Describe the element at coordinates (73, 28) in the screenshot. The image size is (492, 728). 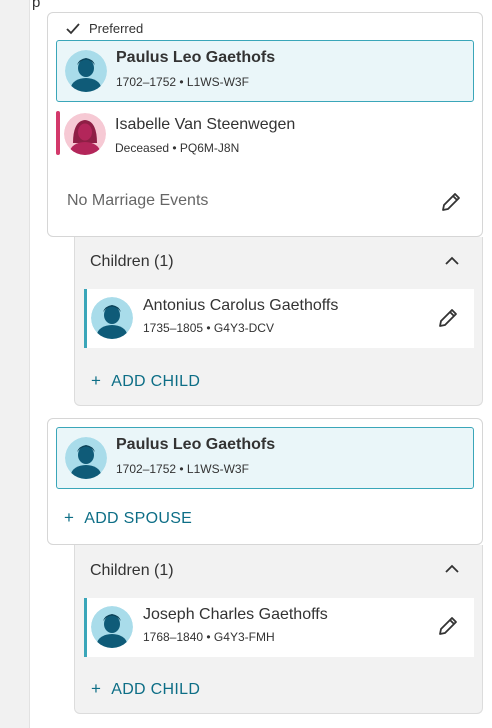
I see `check-icon` at that location.